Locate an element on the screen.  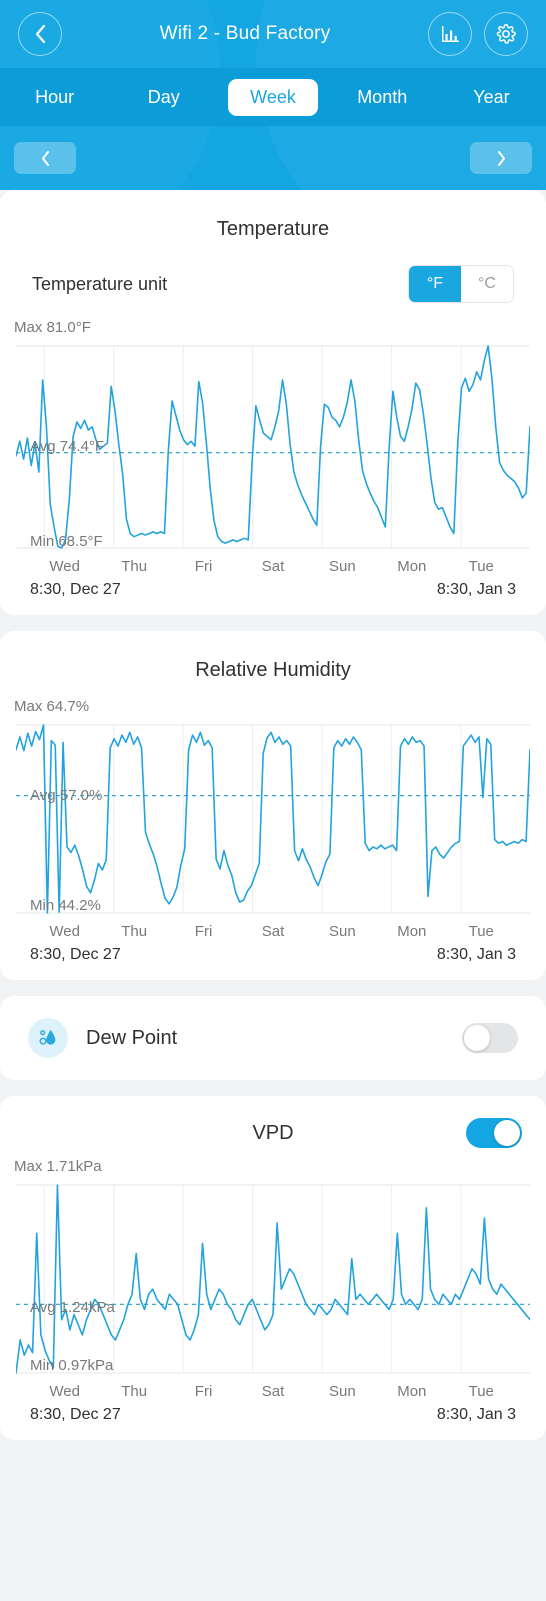
temperature-unit-toggle: °F °C is located at coordinates (461, 284).